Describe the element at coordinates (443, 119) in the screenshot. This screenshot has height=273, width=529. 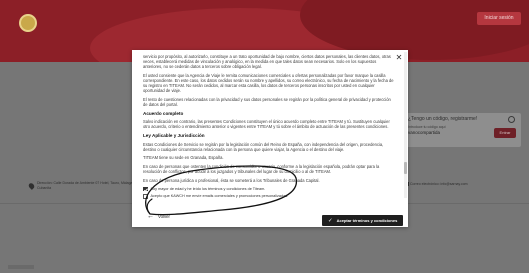
I see `register-card-title: ¿Tengo un código, registrarme!` at that location.